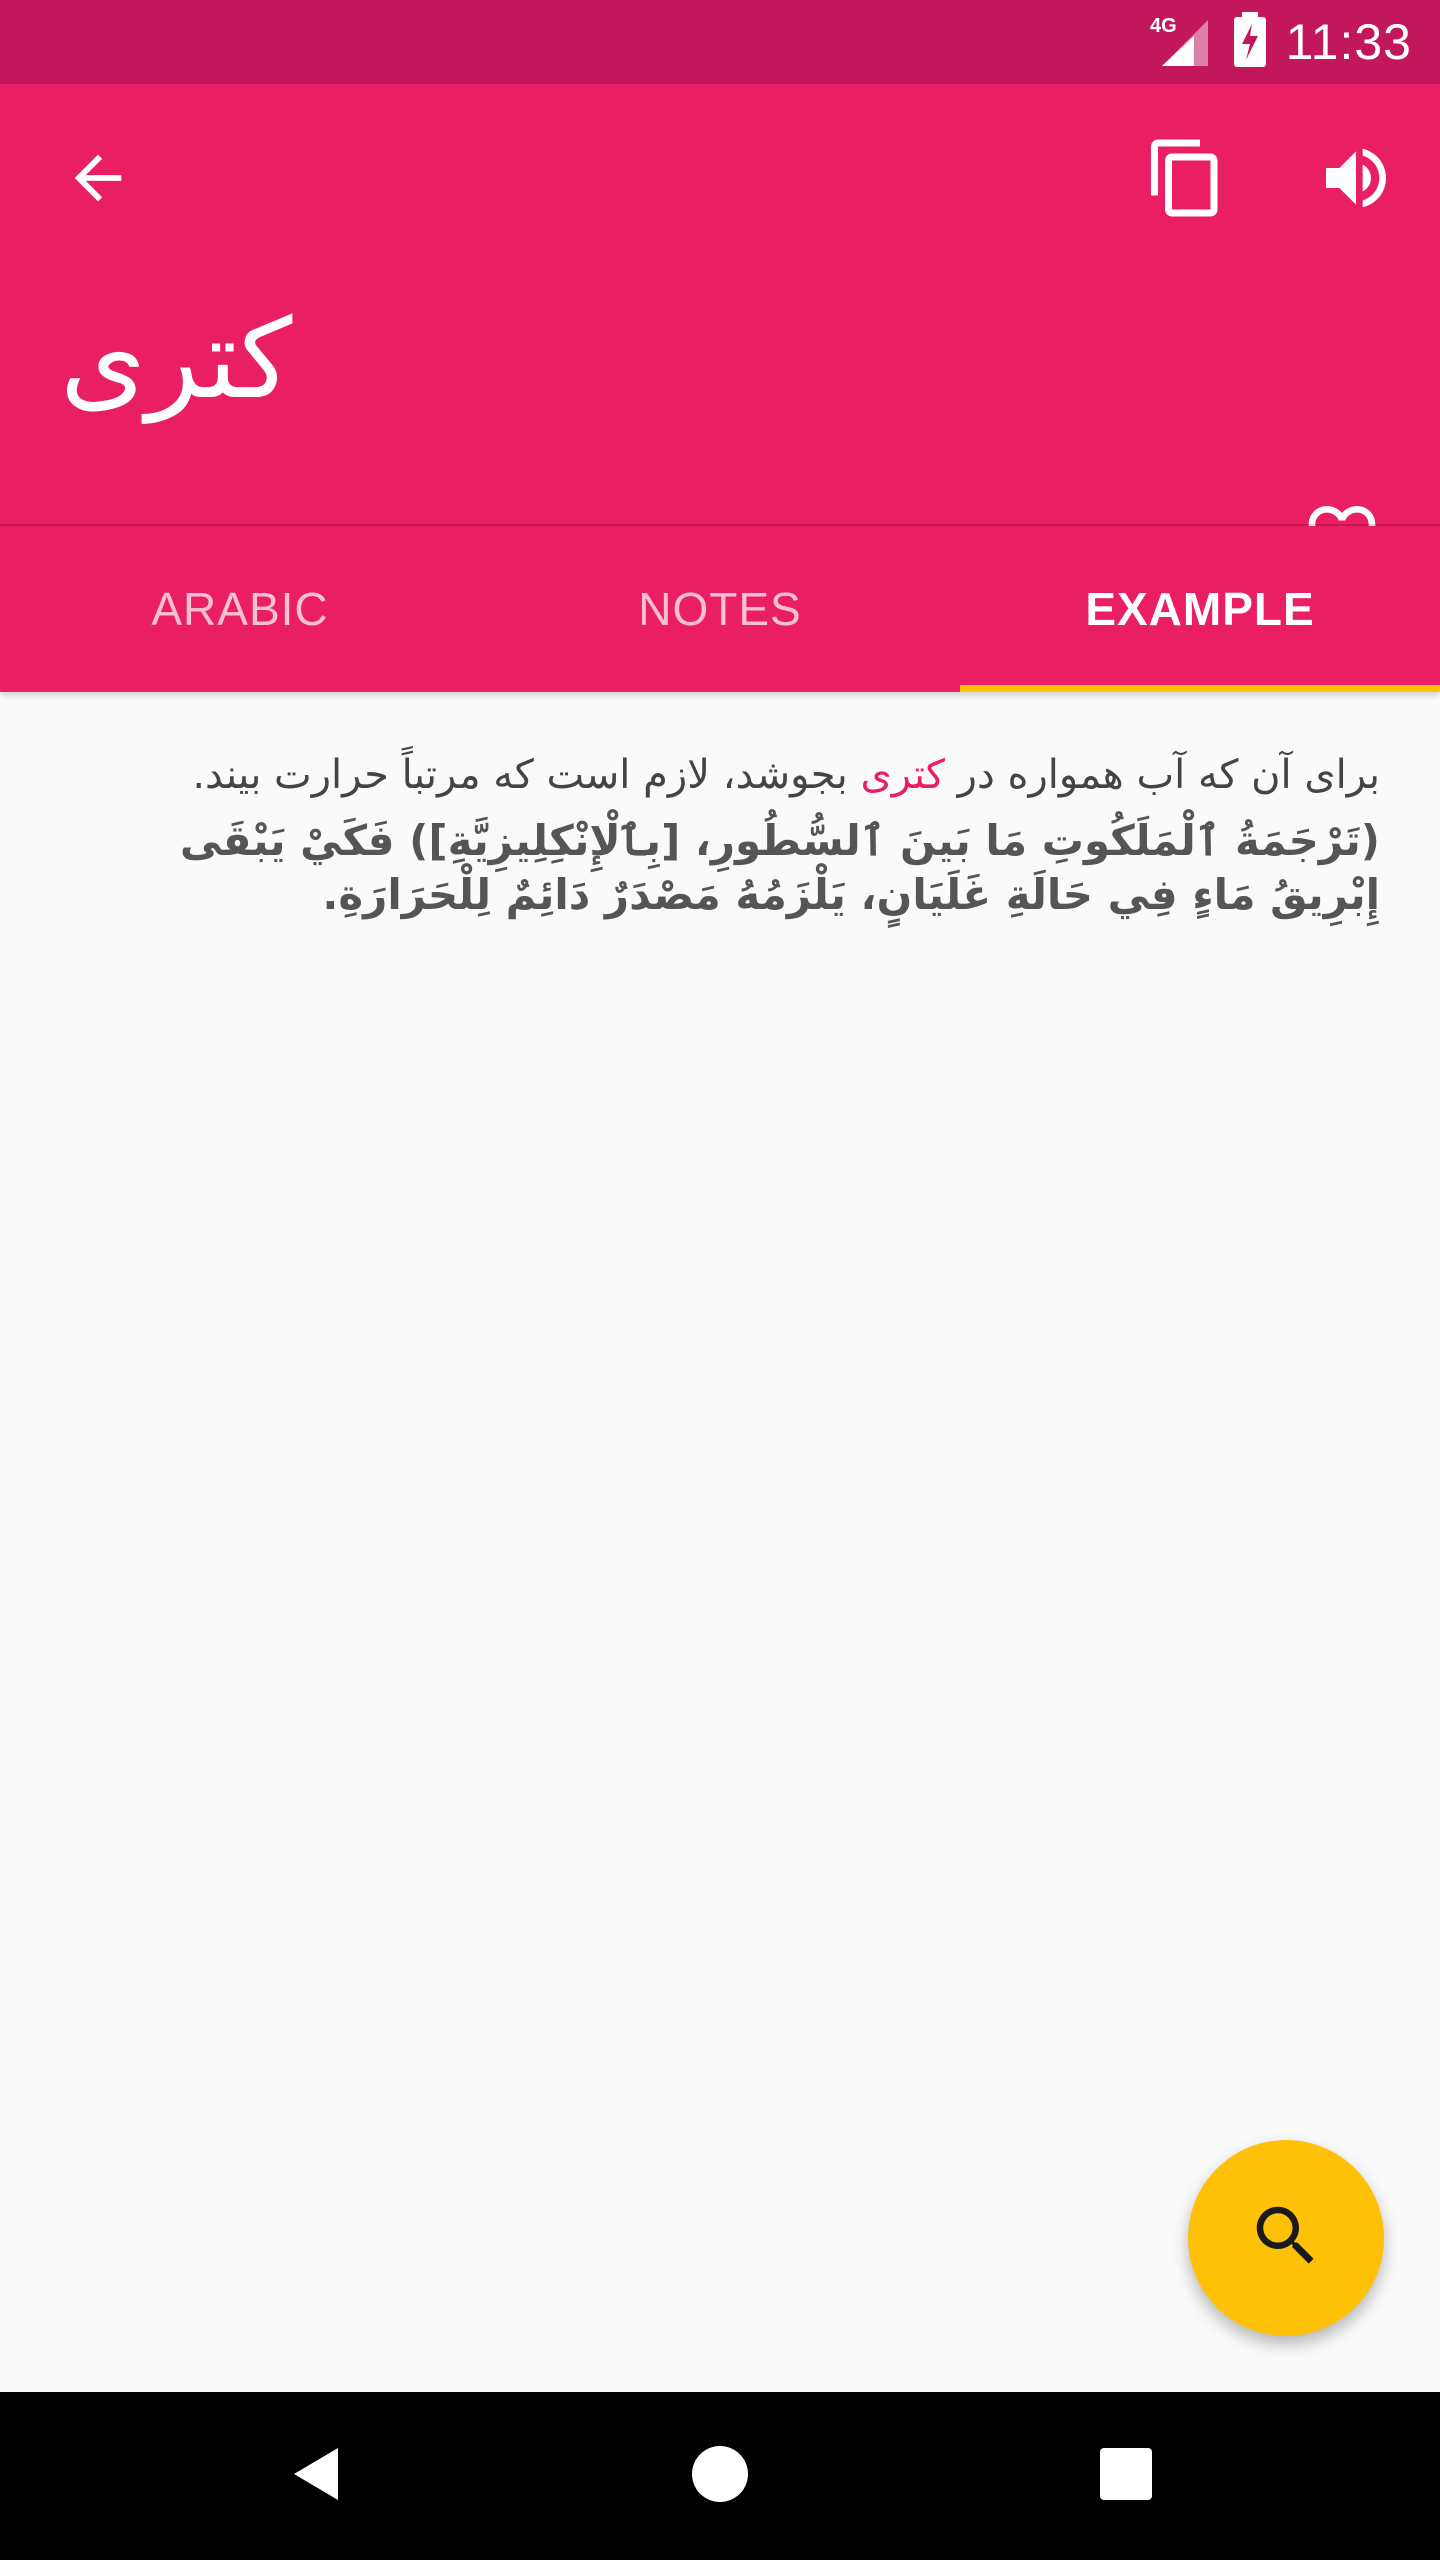 The width and height of the screenshot is (1440, 2560). I want to click on word-title: کتری, so click(176, 359).